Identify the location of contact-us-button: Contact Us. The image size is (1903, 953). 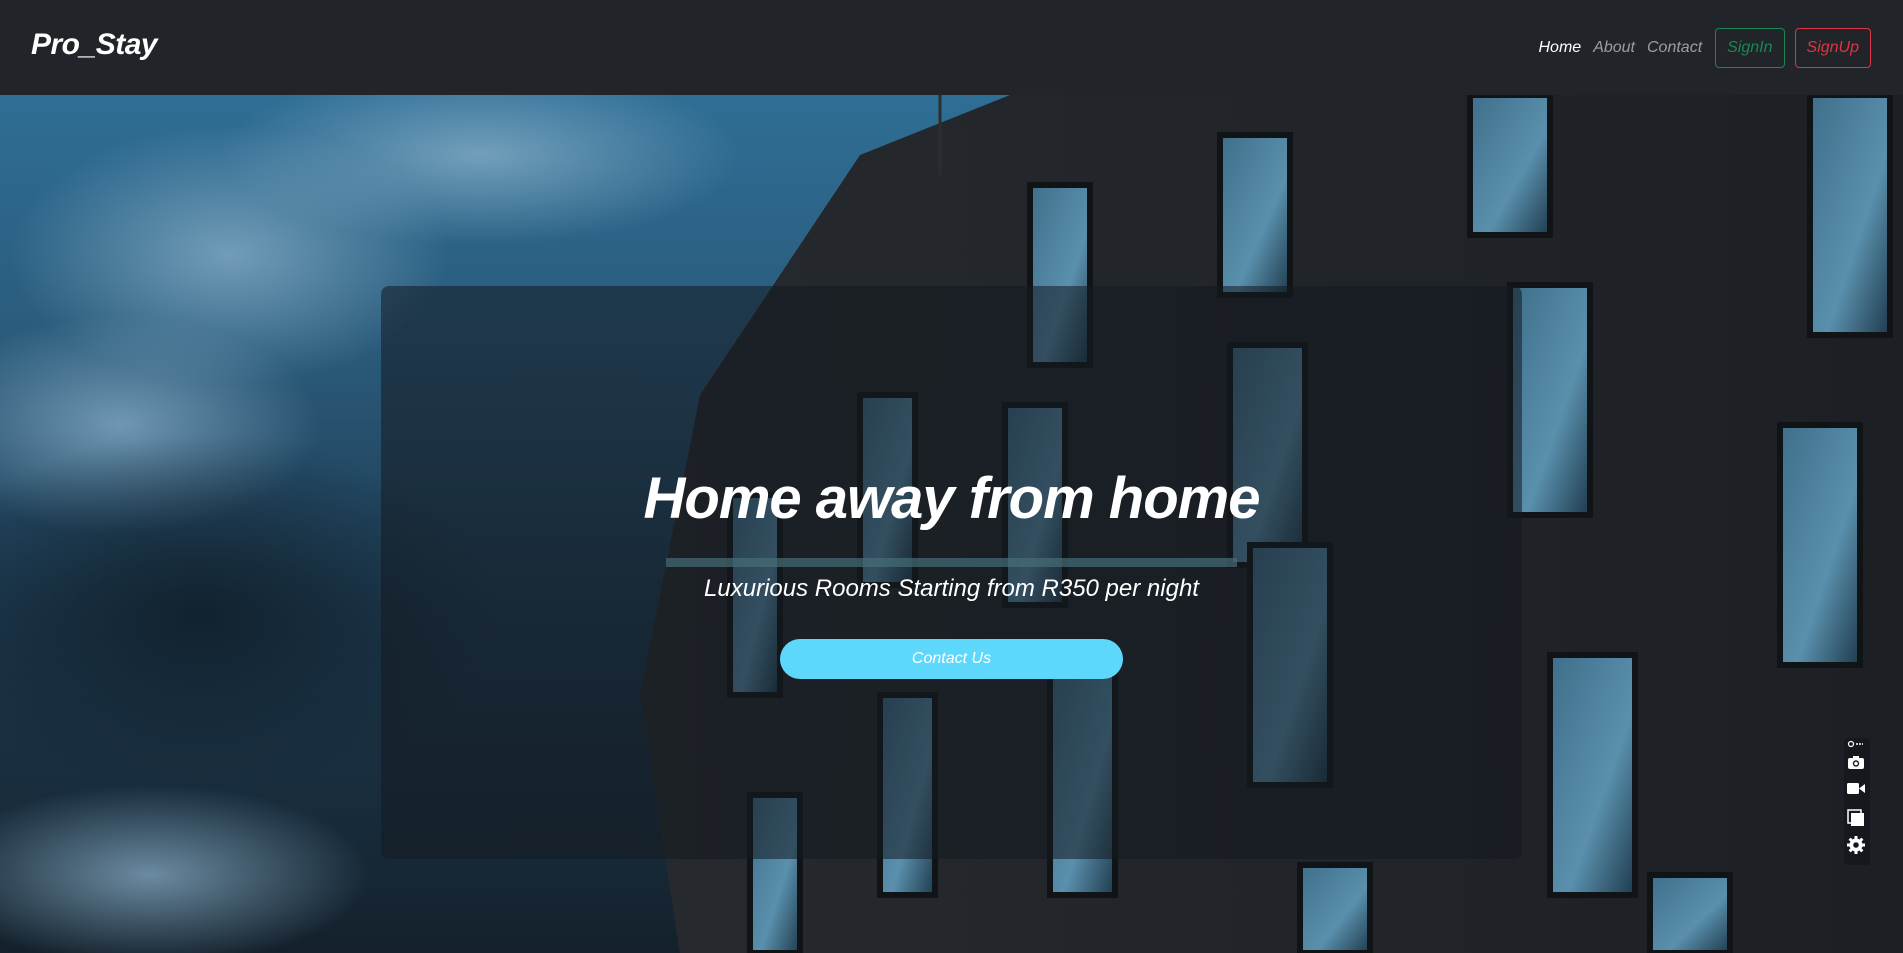
(951, 659).